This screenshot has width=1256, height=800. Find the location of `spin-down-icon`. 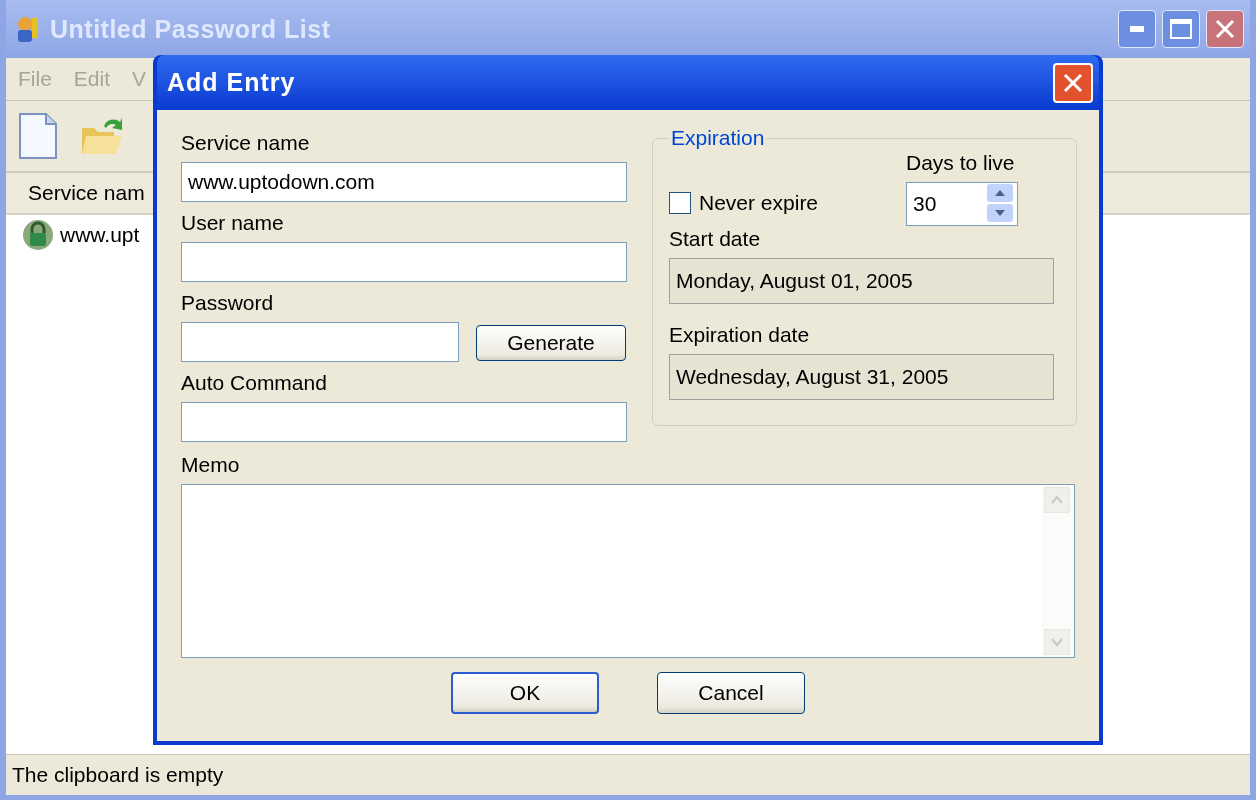

spin-down-icon is located at coordinates (1000, 213).